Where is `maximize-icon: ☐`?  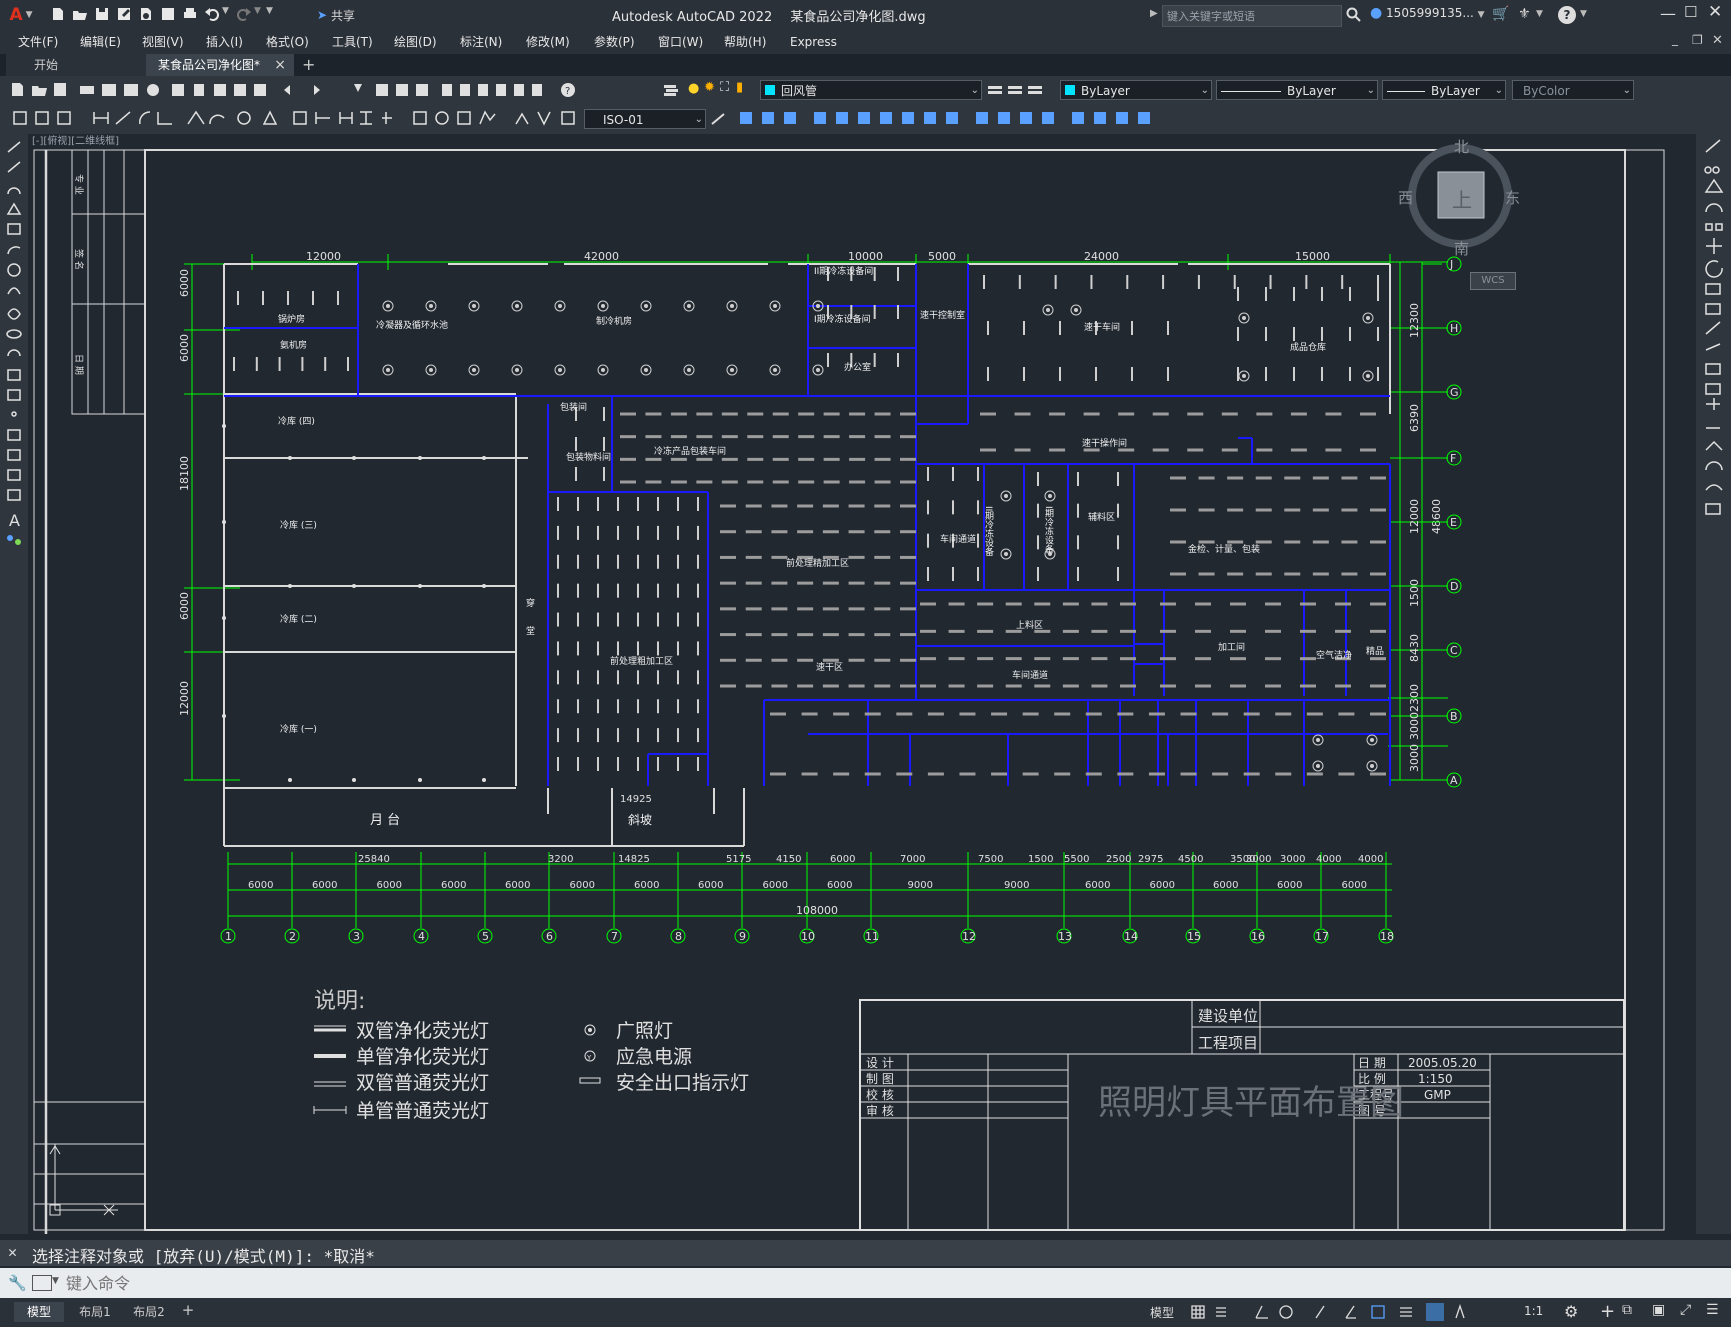 maximize-icon: ☐ is located at coordinates (1690, 12).